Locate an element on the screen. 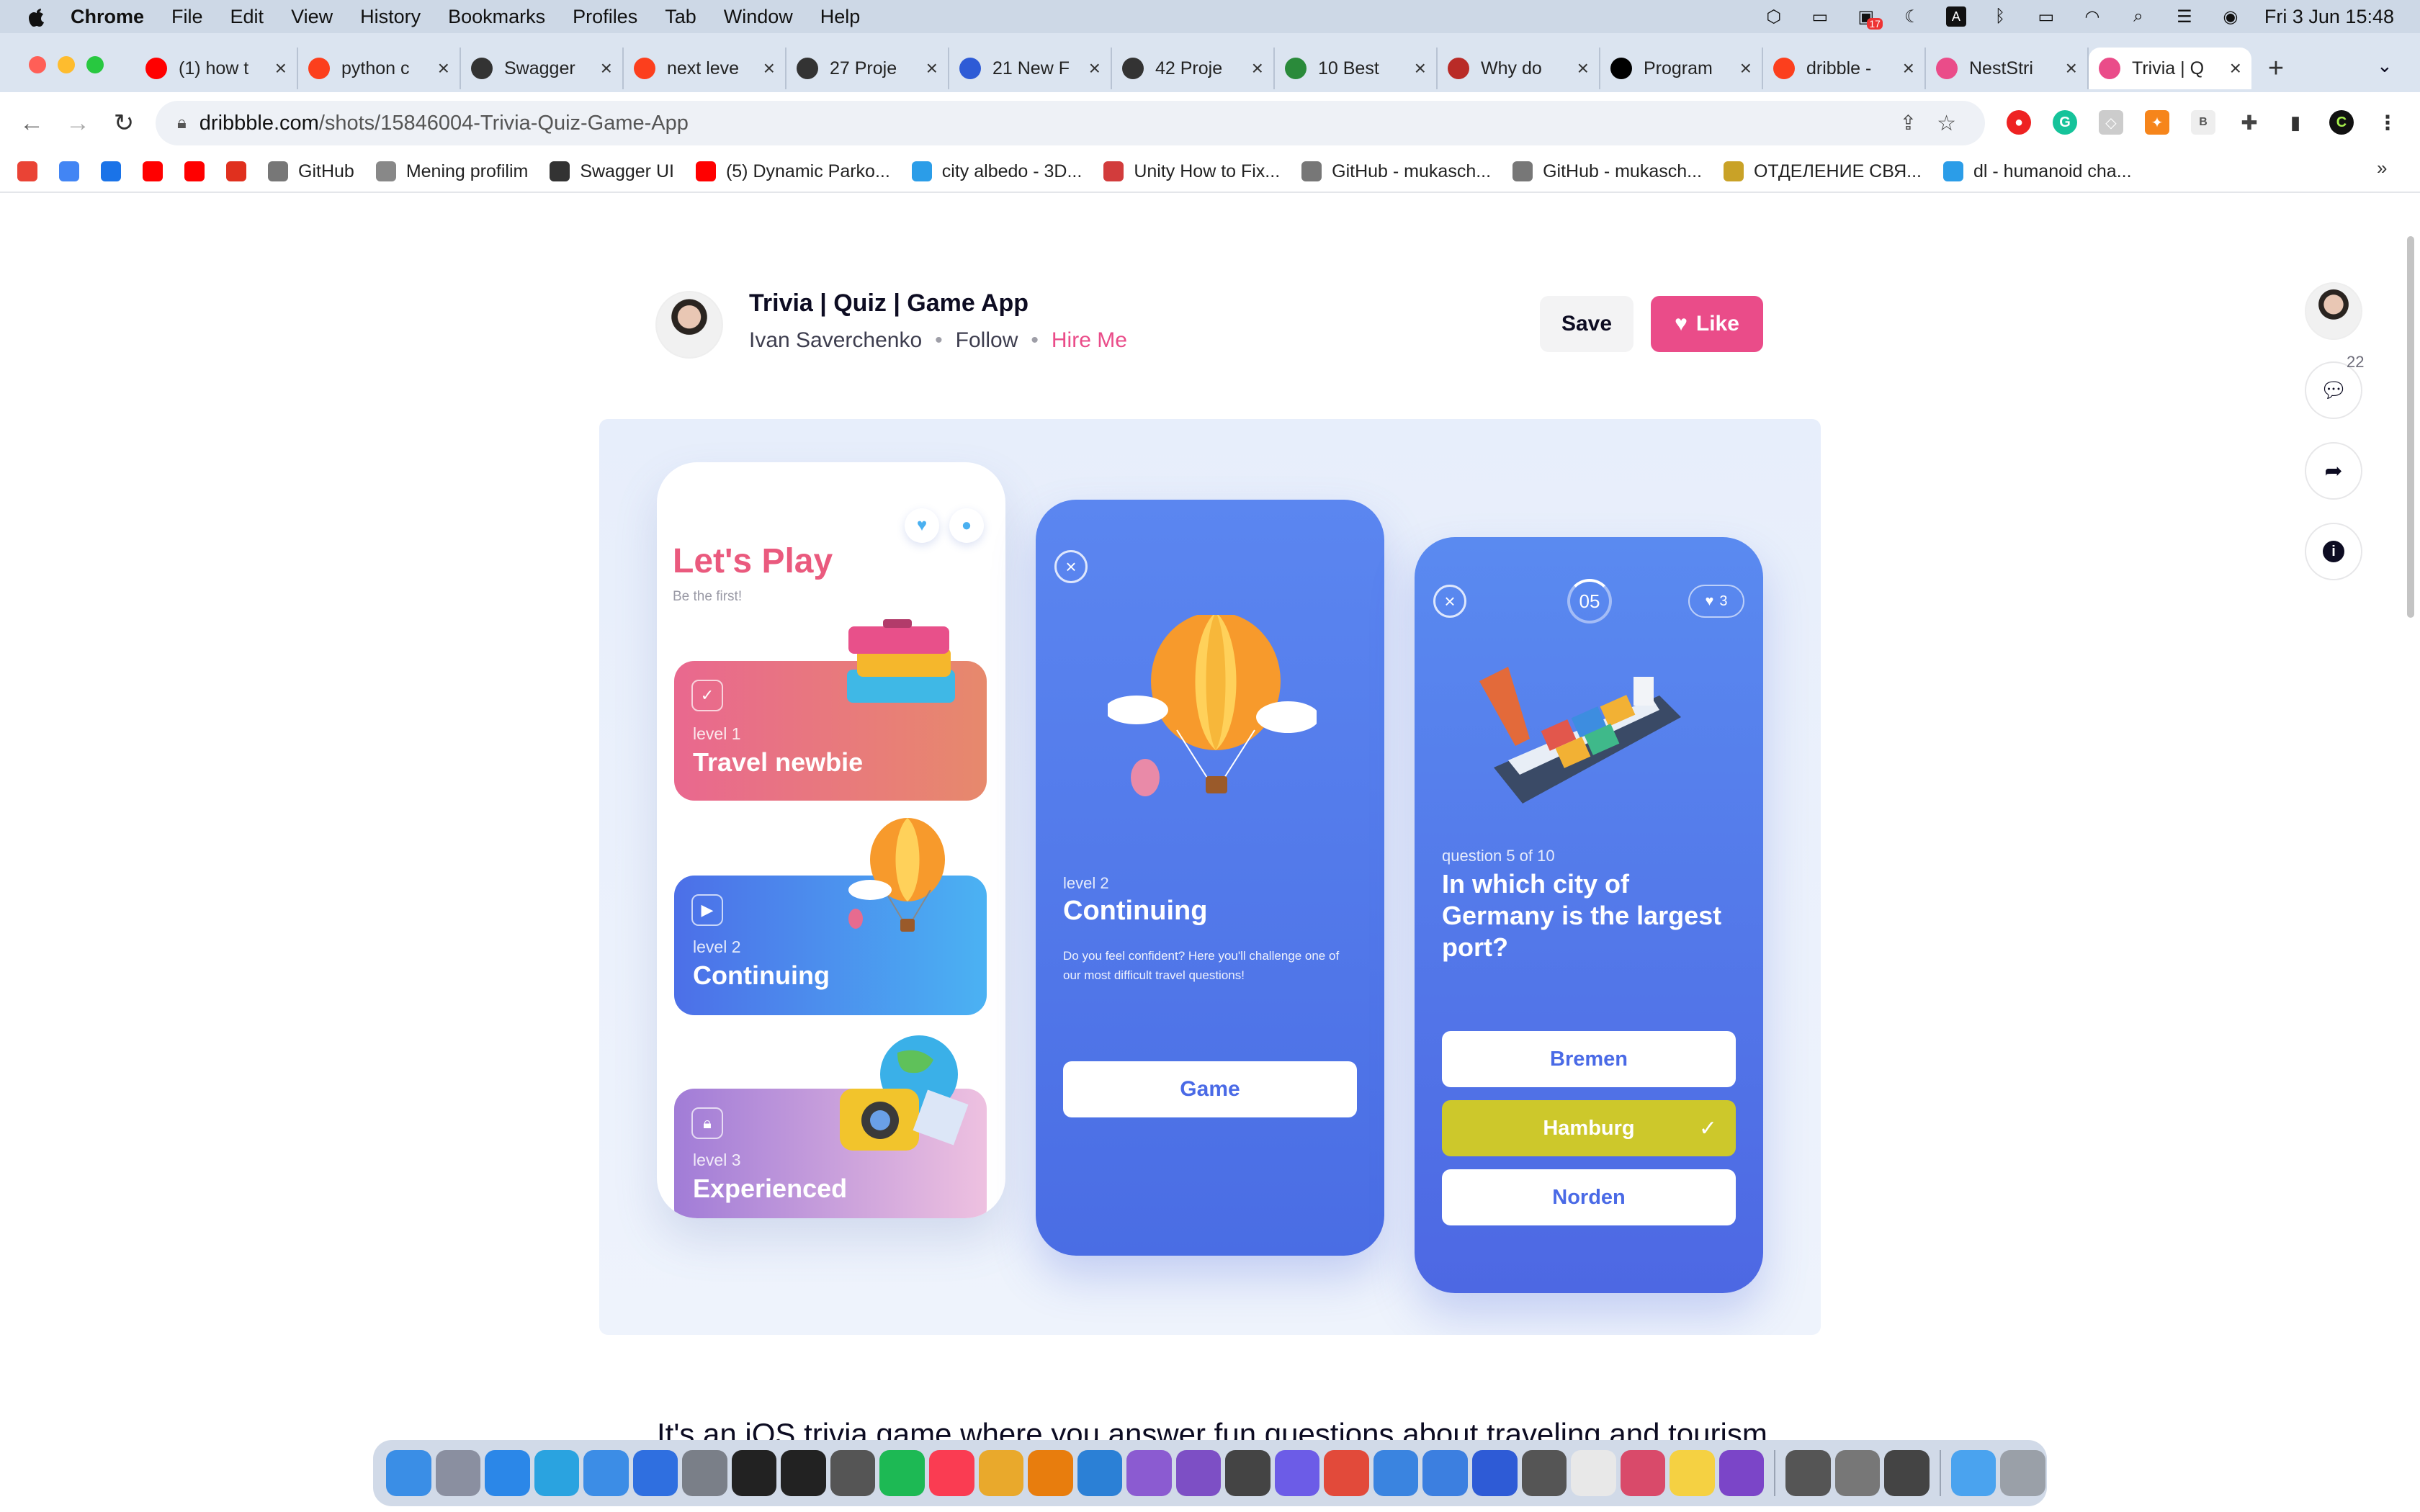  music-icon is located at coordinates (952, 1473).